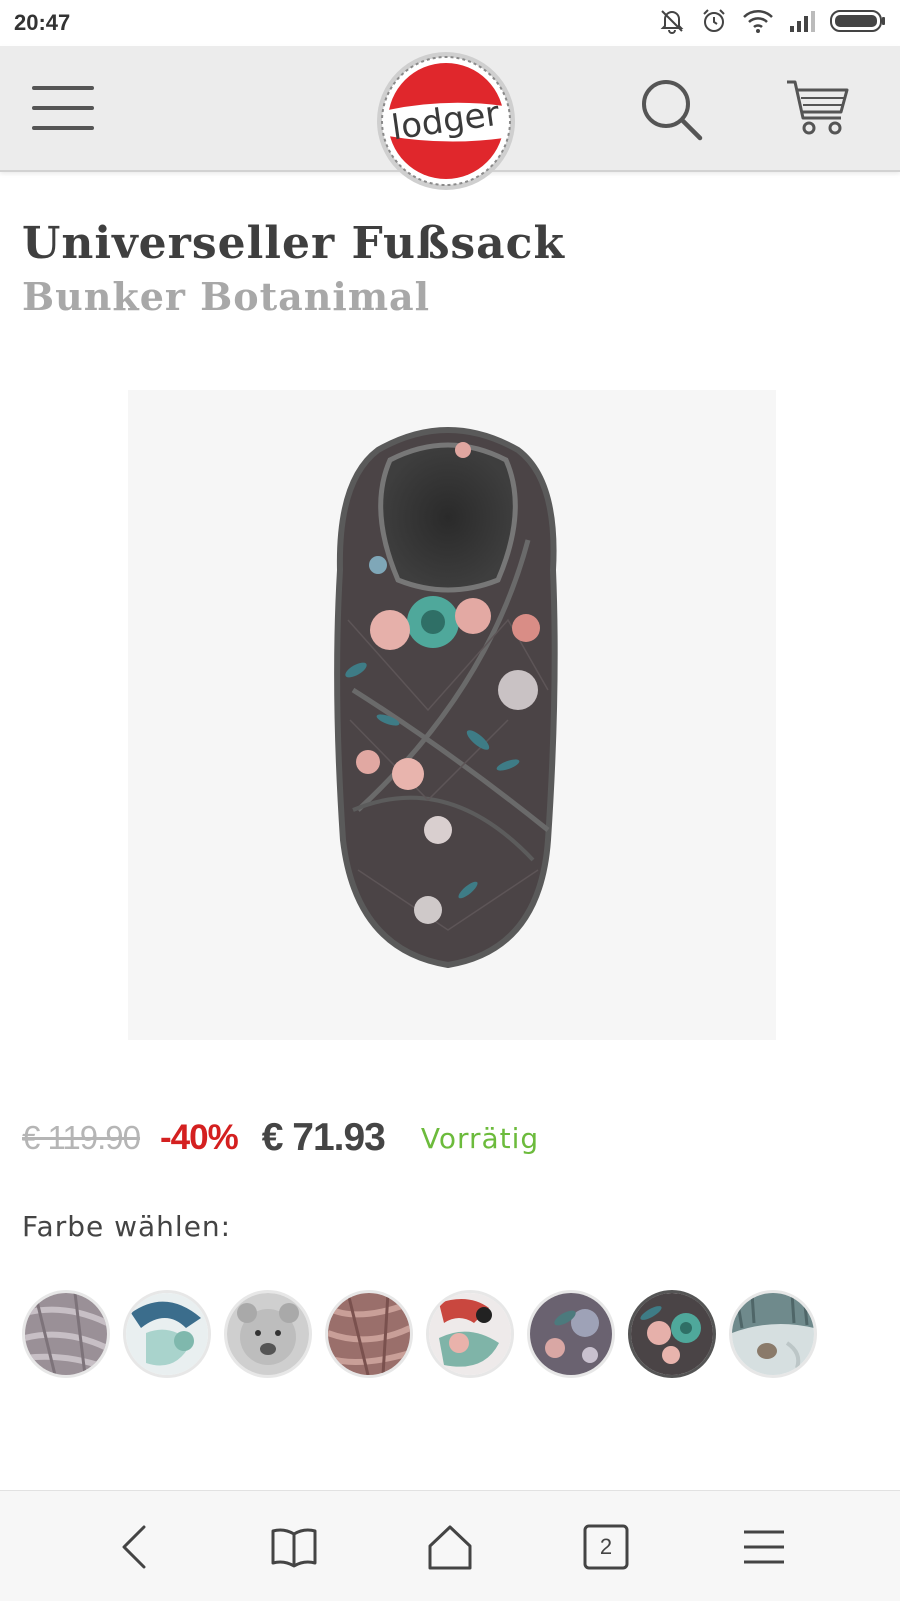 The width and height of the screenshot is (900, 1601). Describe the element at coordinates (672, 23) in the screenshot. I see `mute-icon` at that location.